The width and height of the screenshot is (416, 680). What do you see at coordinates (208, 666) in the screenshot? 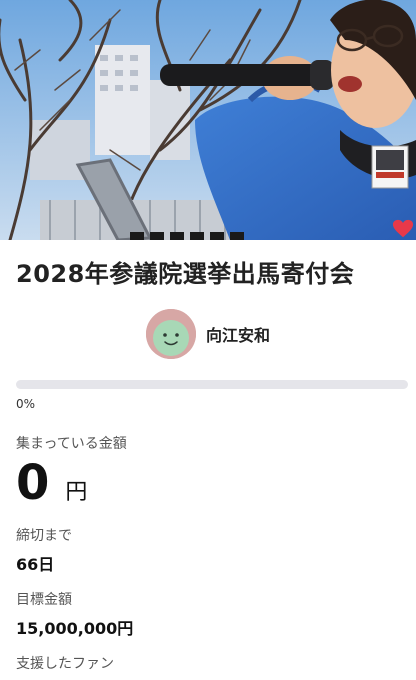
I see `supporters-stat: 支援したファン 0人` at bounding box center [208, 666].